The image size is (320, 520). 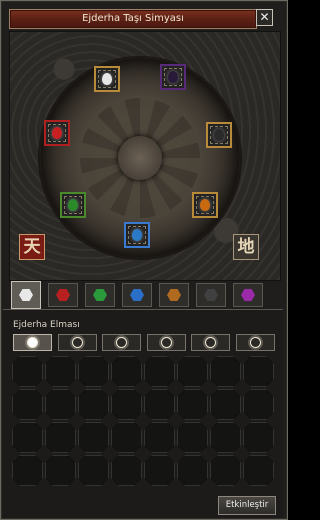 I want to click on gem-slot-ruby, so click(x=57, y=133).